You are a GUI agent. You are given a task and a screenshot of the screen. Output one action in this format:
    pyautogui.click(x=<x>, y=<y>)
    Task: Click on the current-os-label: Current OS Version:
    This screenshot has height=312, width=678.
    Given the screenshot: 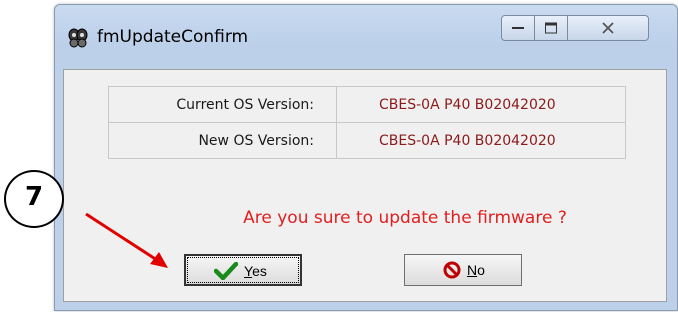 What is the action you would take?
    pyautogui.click(x=222, y=104)
    